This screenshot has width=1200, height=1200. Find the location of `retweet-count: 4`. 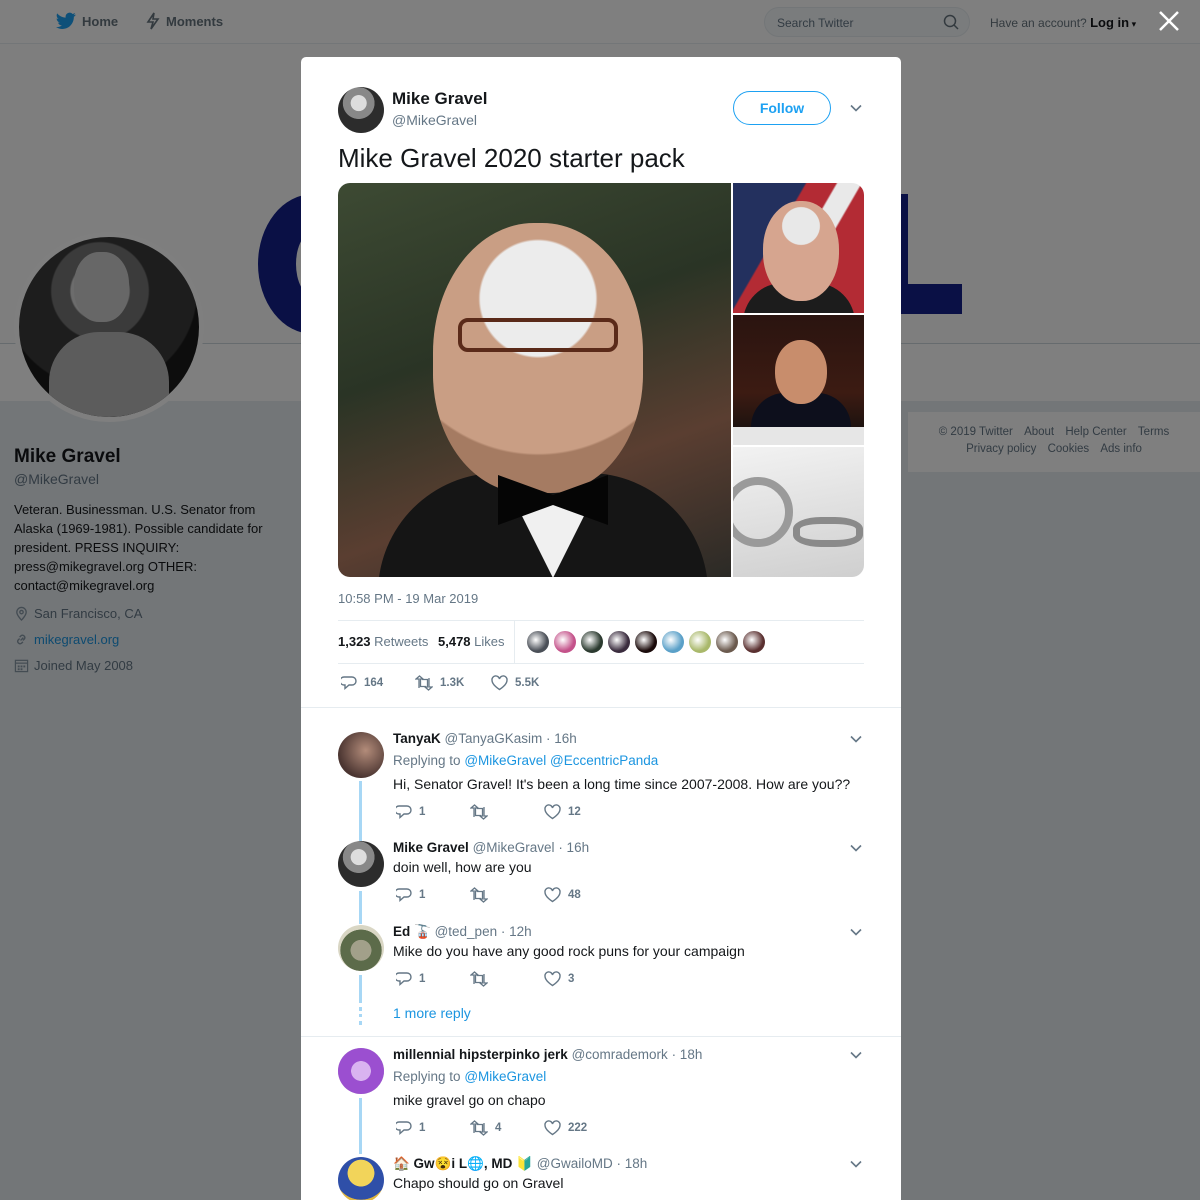

retweet-count: 4 is located at coordinates (498, 1128).